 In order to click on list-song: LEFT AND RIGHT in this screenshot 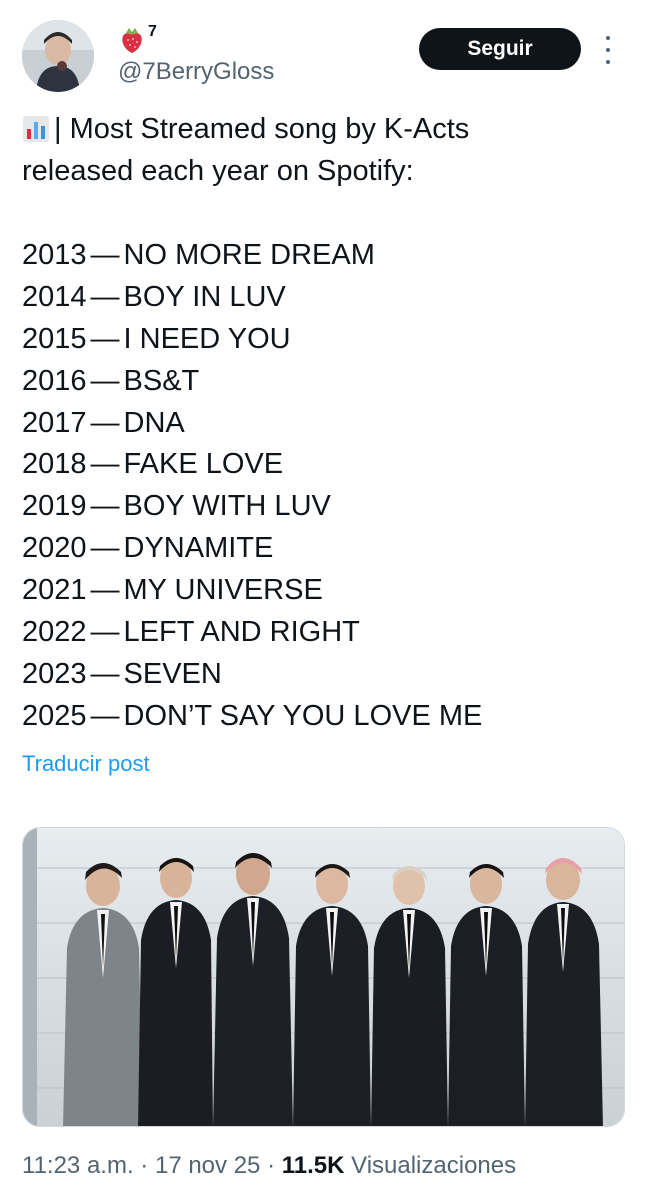, I will do `click(241, 631)`.